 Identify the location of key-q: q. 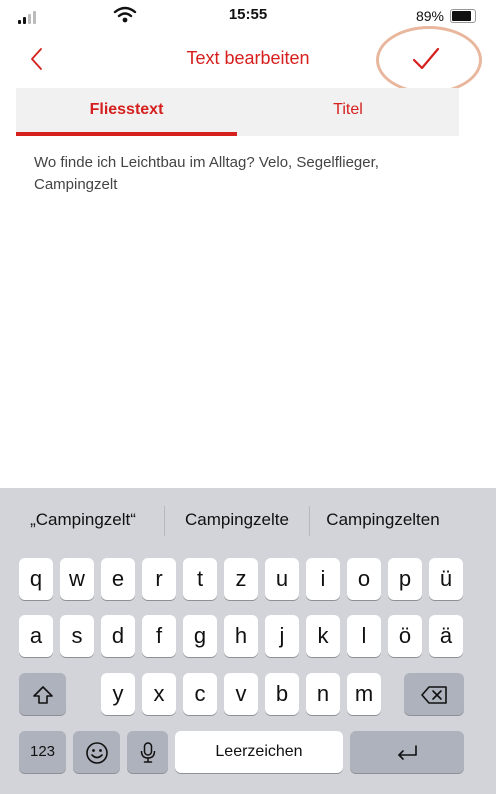
(36, 579).